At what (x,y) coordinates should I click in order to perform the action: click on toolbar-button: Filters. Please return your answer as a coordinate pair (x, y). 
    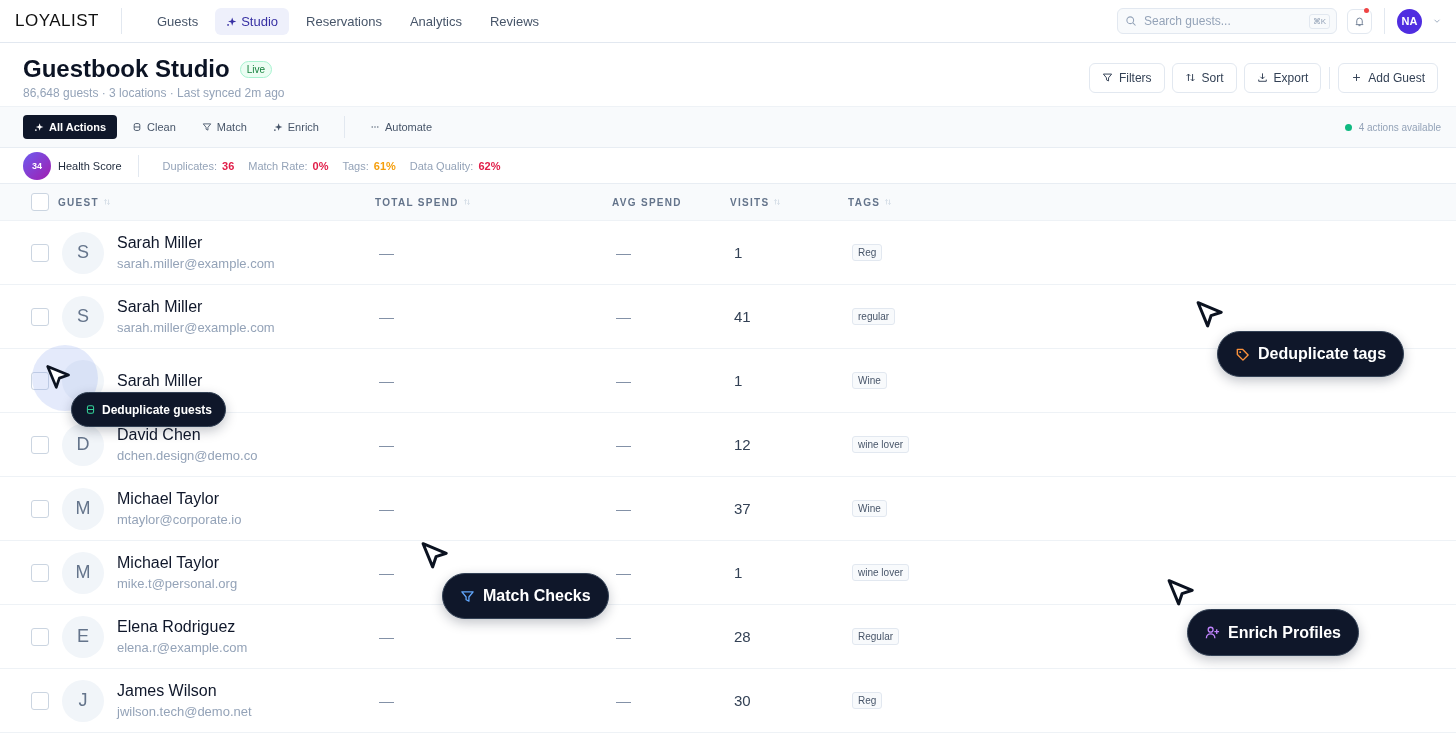
    Looking at the image, I should click on (1126, 77).